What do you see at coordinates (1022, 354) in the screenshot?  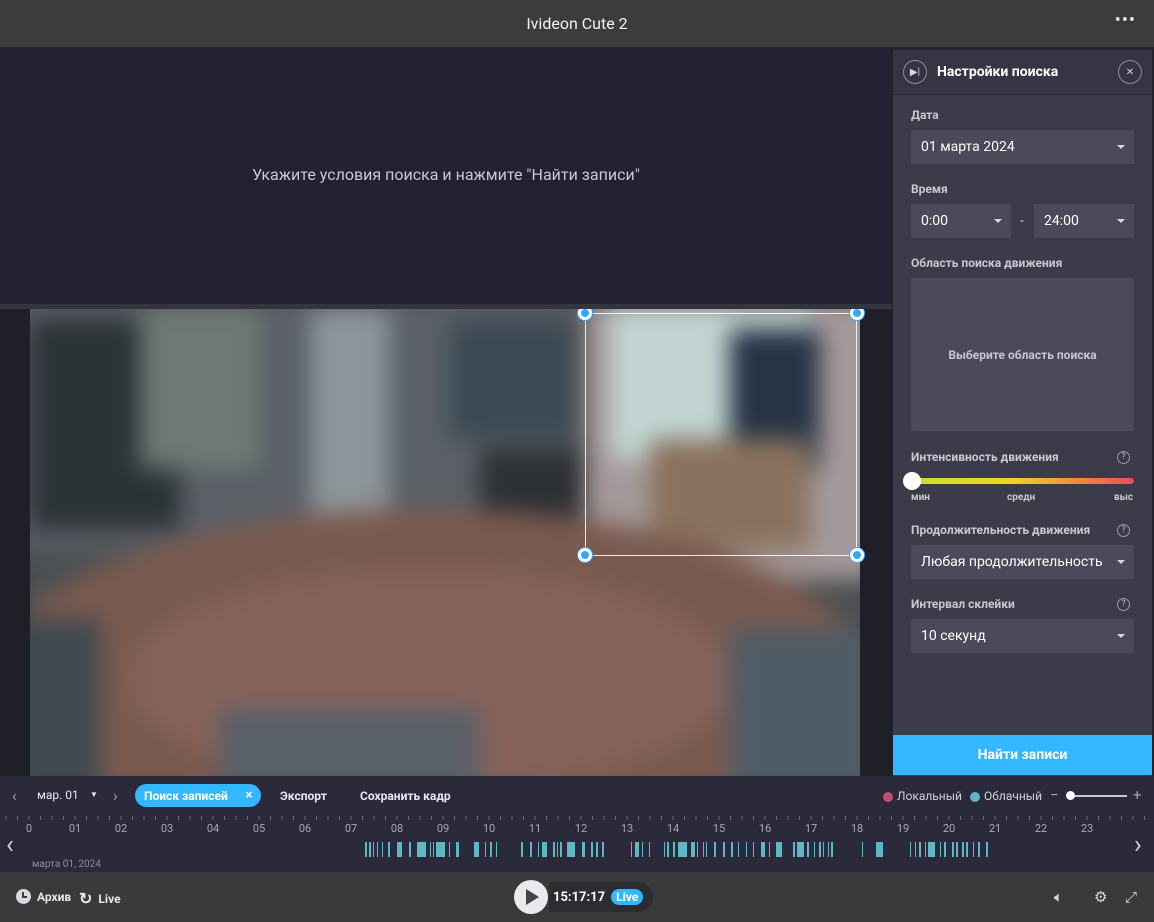 I see `motion-area-picker: Выберите область поиска` at bounding box center [1022, 354].